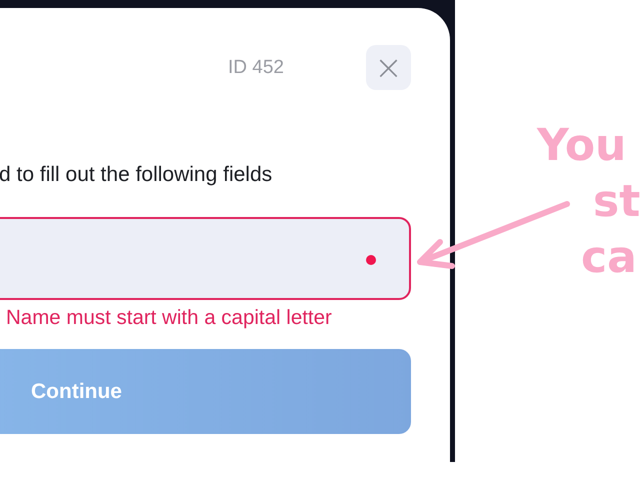  Describe the element at coordinates (205, 258) in the screenshot. I see `name-field` at that location.